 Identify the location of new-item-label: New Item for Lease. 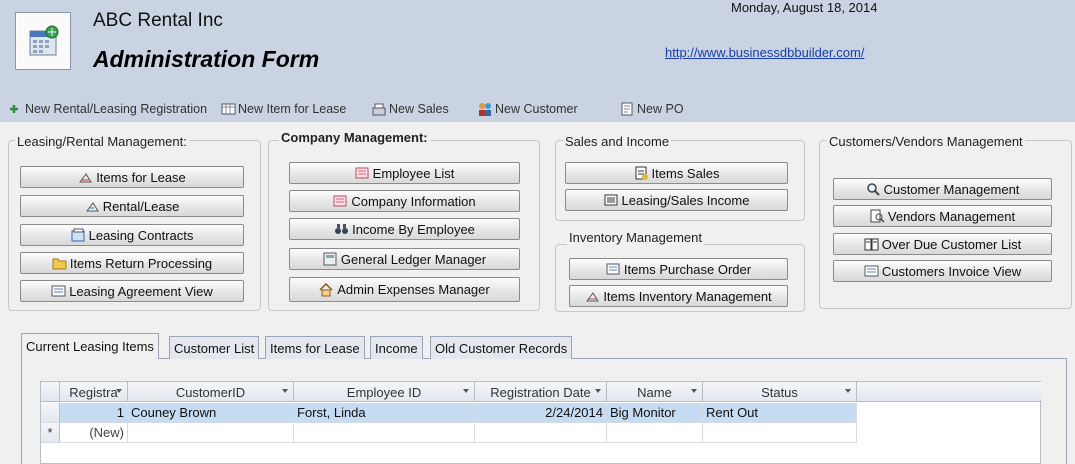
(292, 109).